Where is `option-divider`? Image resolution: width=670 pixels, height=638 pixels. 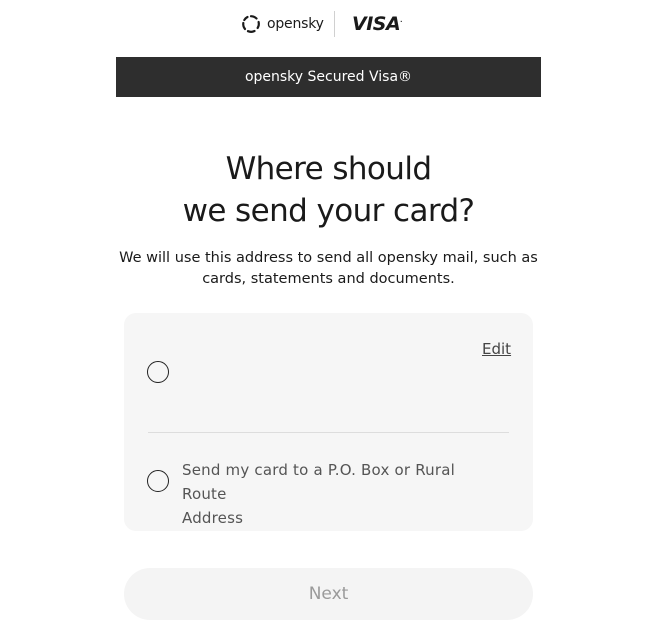 option-divider is located at coordinates (328, 432).